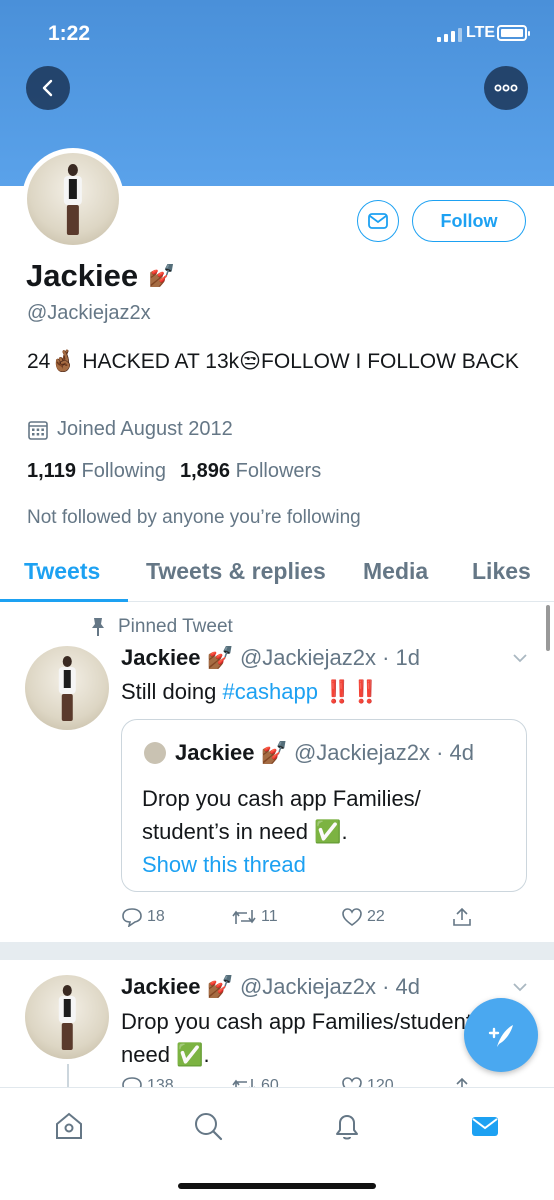 The width and height of the screenshot is (554, 1200). I want to click on quoted-avatar, so click(155, 753).